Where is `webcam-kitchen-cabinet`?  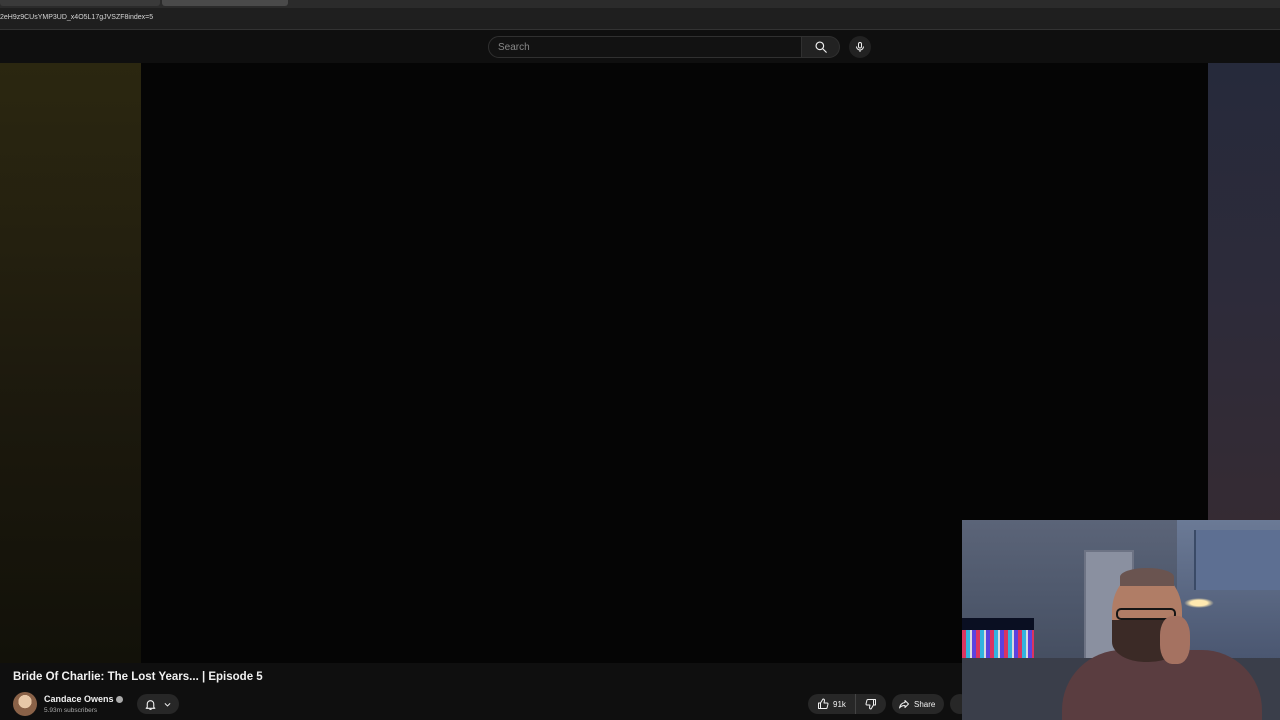
webcam-kitchen-cabinet is located at coordinates (1237, 560).